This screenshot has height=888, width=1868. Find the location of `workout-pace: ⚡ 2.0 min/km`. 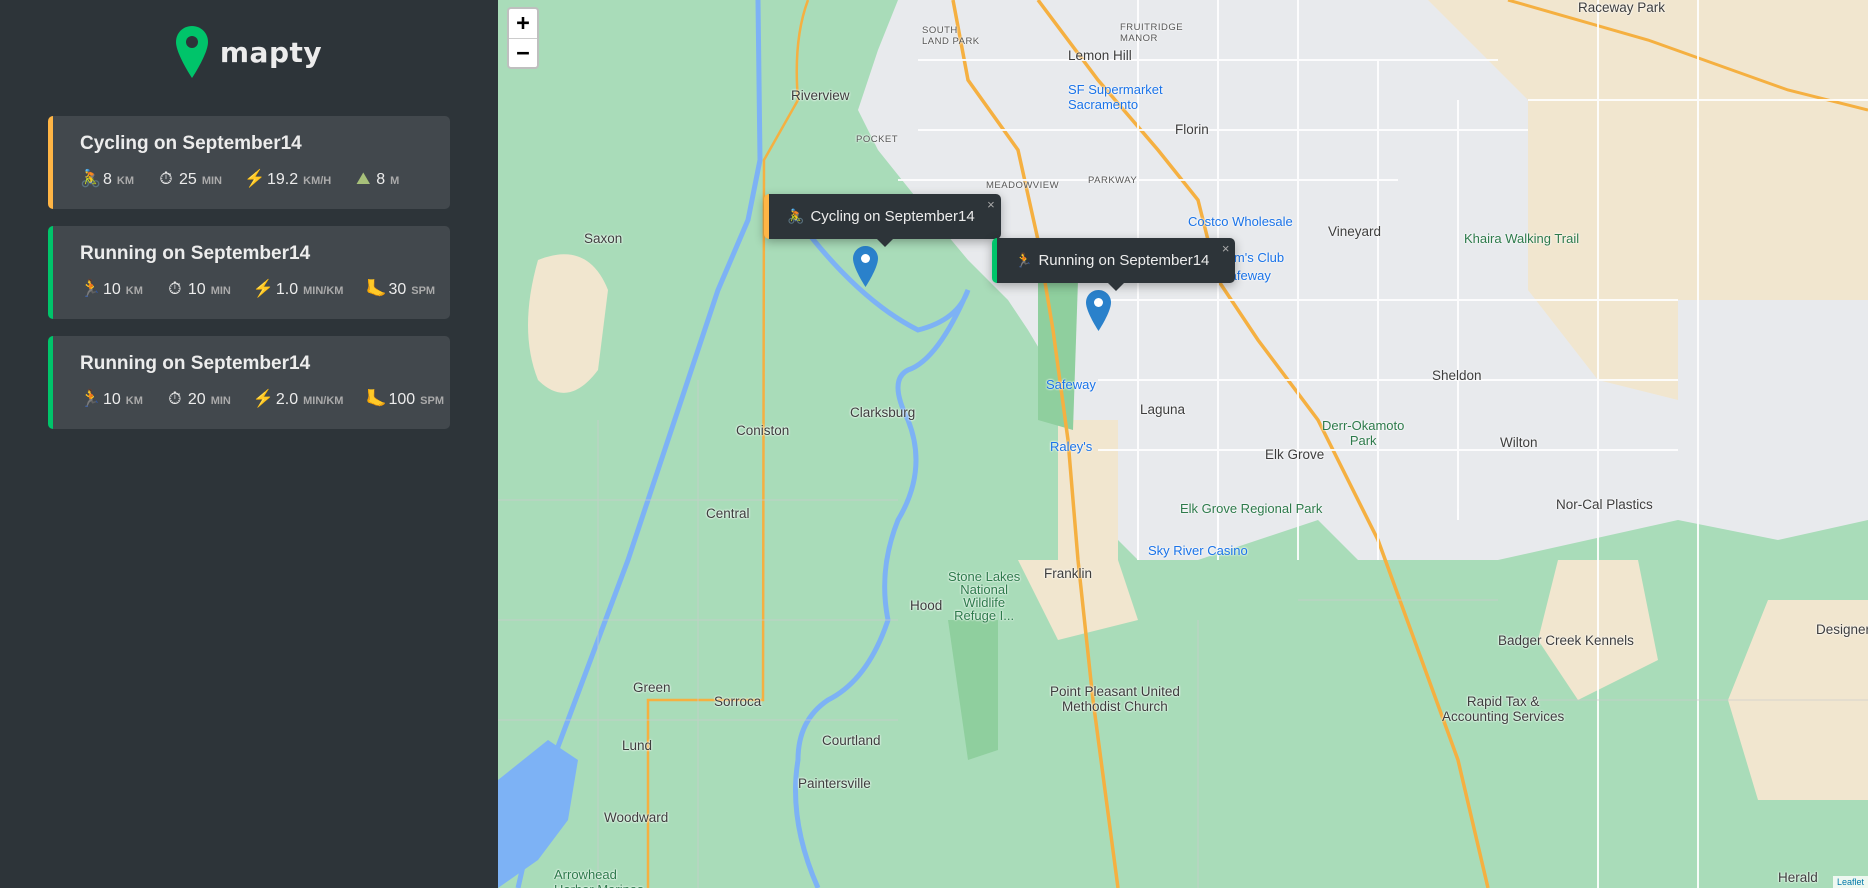

workout-pace: ⚡ 2.0 min/km is located at coordinates (298, 399).